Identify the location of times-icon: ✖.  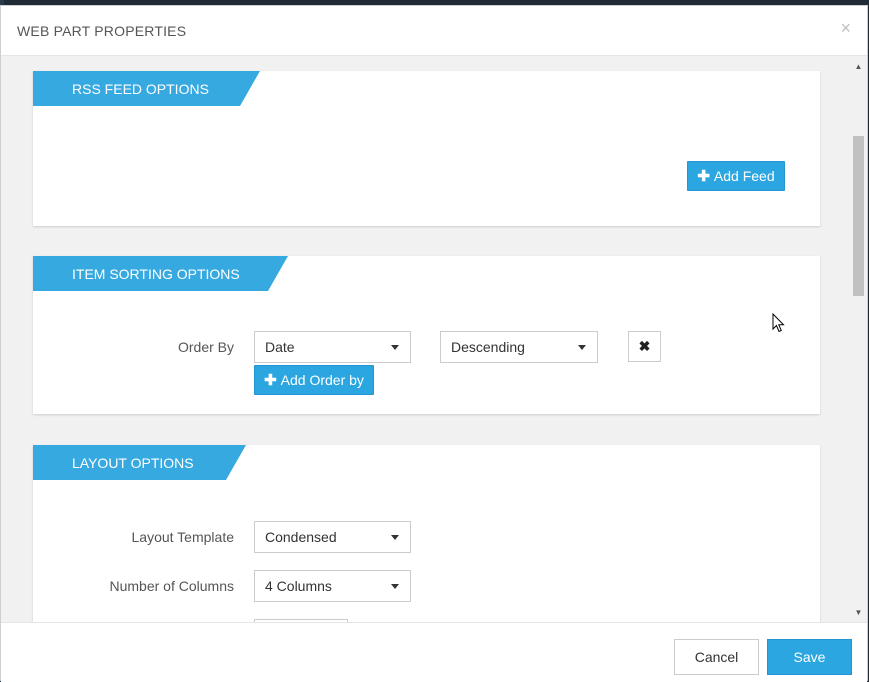
(644, 346).